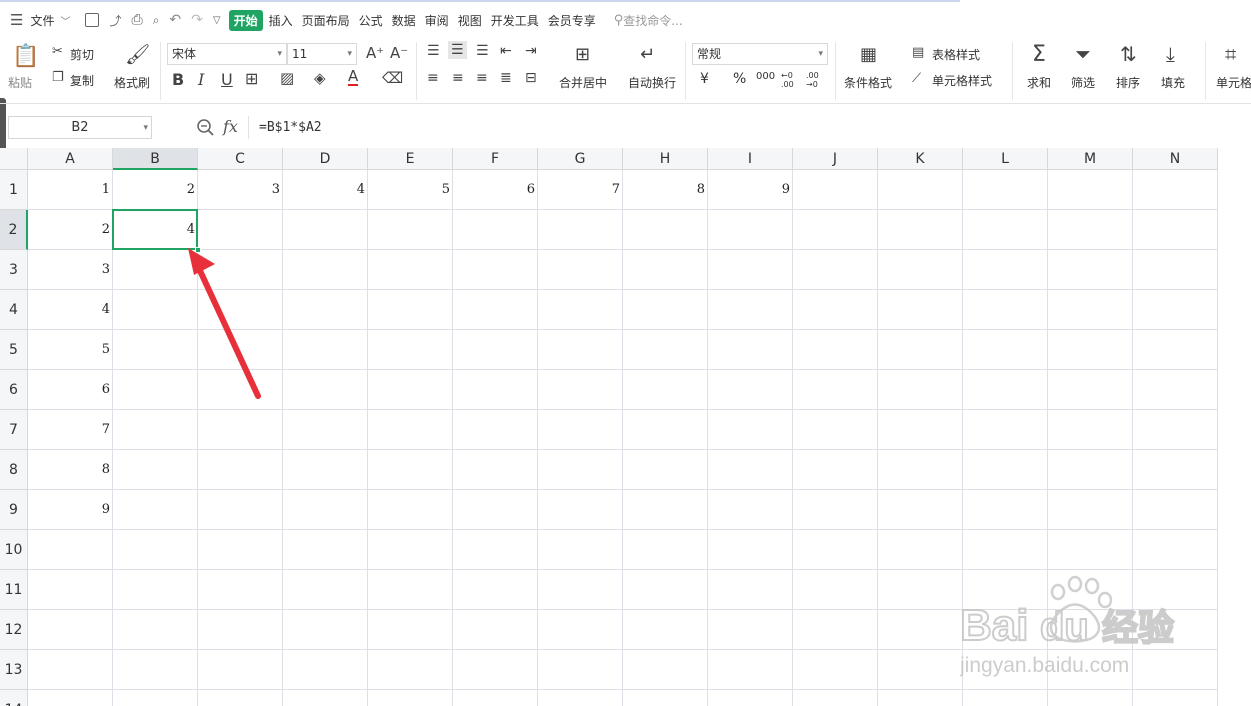  I want to click on cell-i1: 9, so click(750, 190).